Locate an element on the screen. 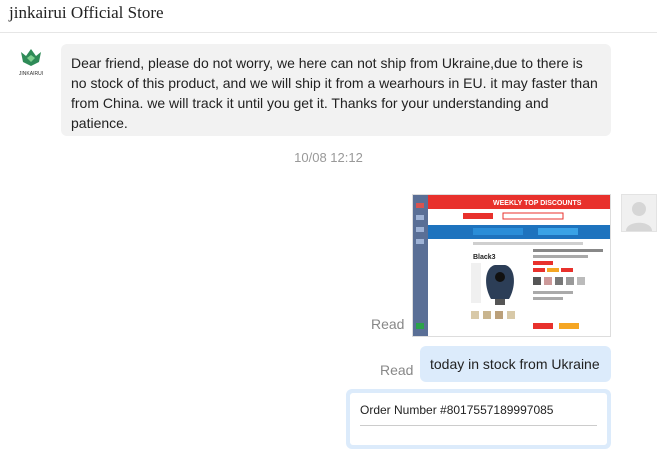 The height and width of the screenshot is (449, 657). order-card: Order Number #8017557189997085 is located at coordinates (478, 419).